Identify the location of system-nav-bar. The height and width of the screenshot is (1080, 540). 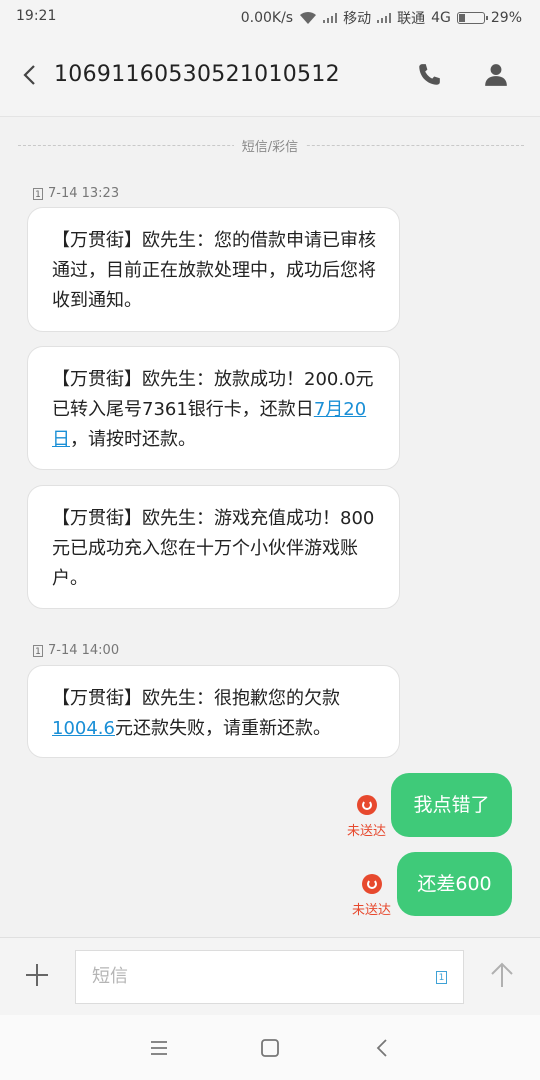
(270, 1047).